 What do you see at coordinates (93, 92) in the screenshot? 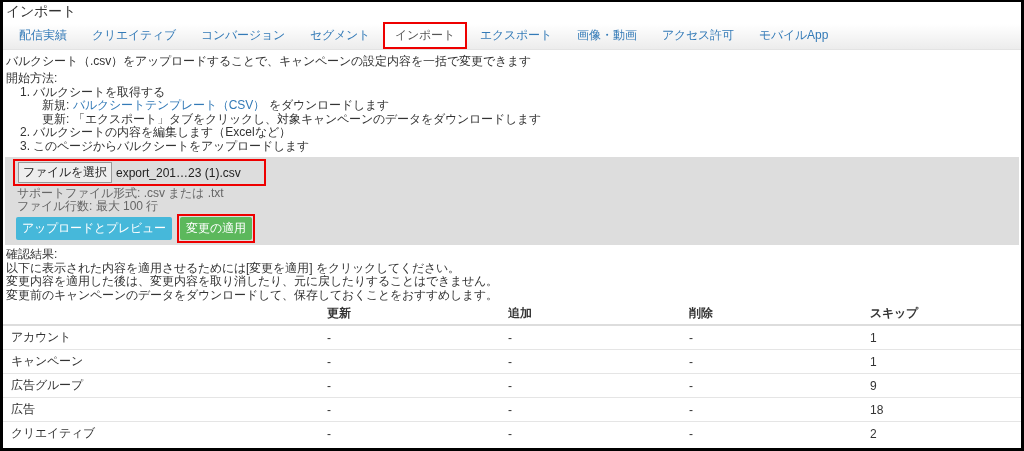
I see `step-text: 1. バルクシートを取得する` at bounding box center [93, 92].